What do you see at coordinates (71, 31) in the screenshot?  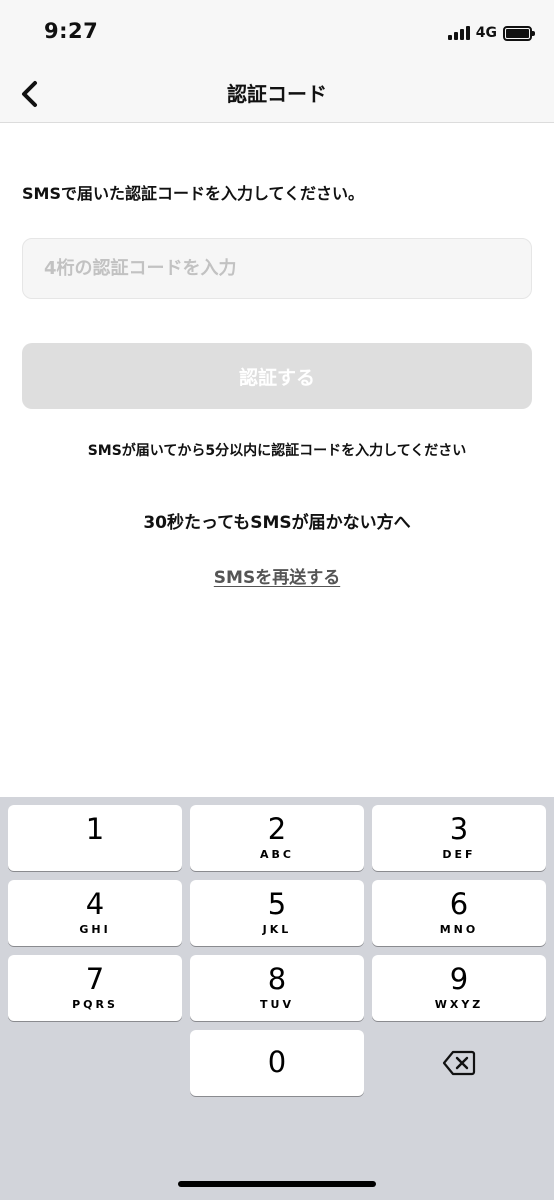 I see `status-time: 9:27` at bounding box center [71, 31].